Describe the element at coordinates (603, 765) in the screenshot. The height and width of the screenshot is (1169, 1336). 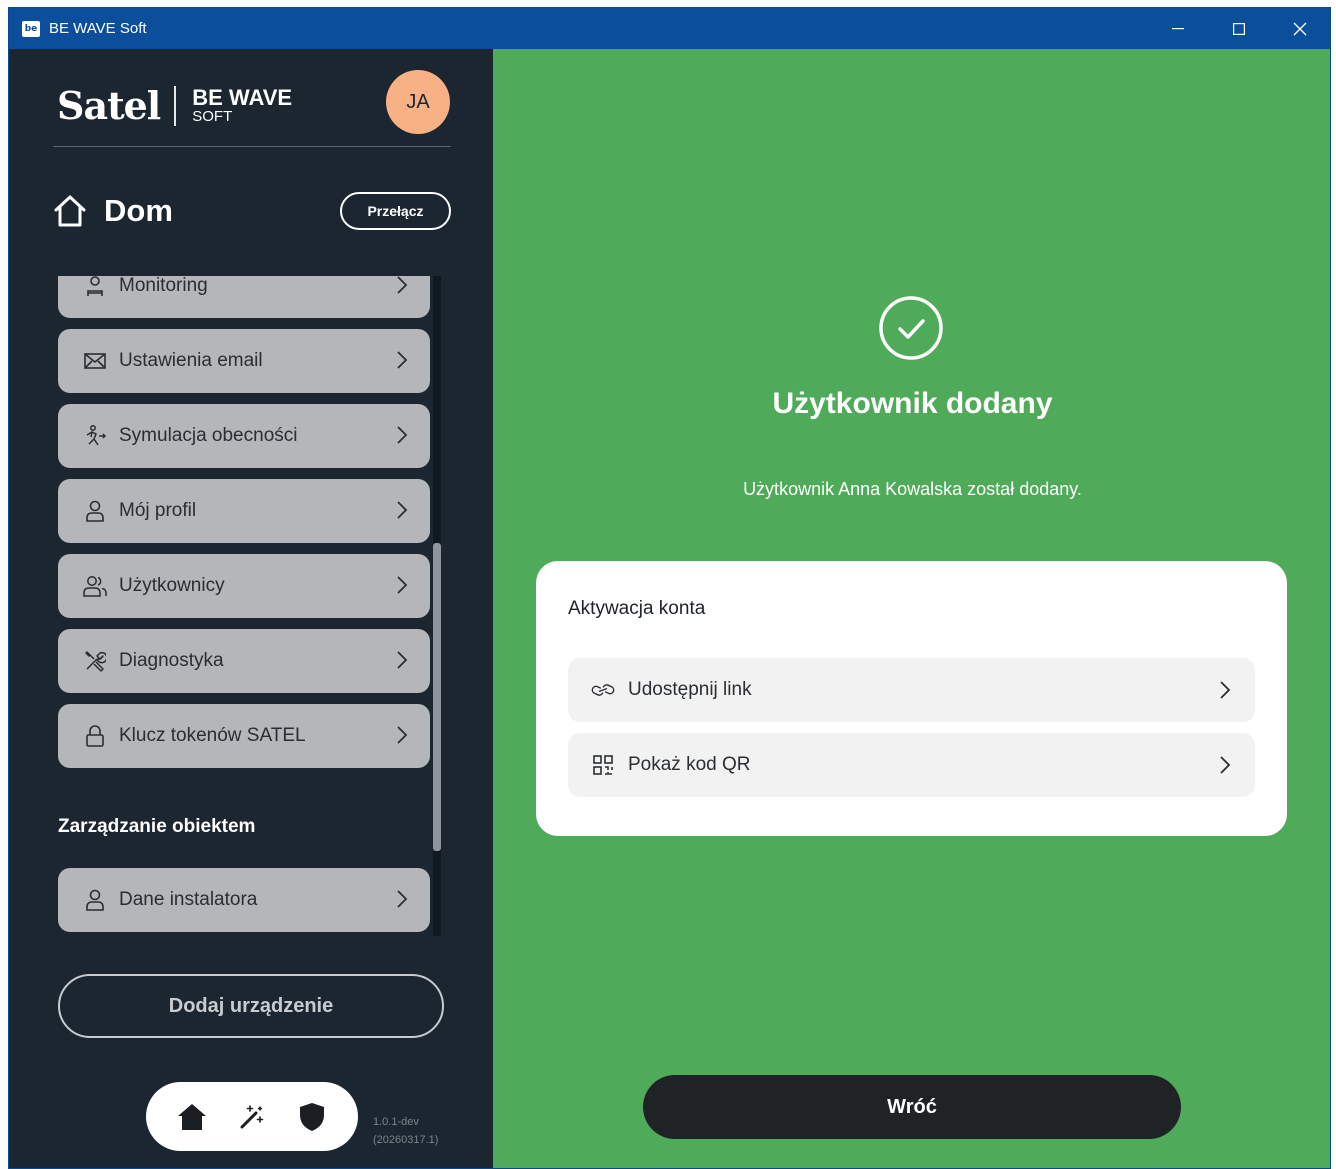
I see `qr-code-icon` at that location.